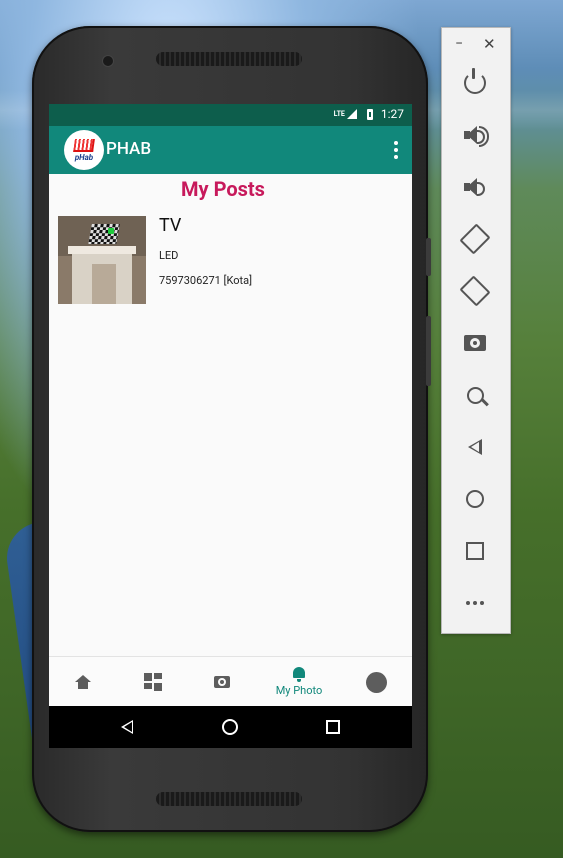 This screenshot has width=563, height=858. I want to click on back-triangle-icon, so click(475, 447).